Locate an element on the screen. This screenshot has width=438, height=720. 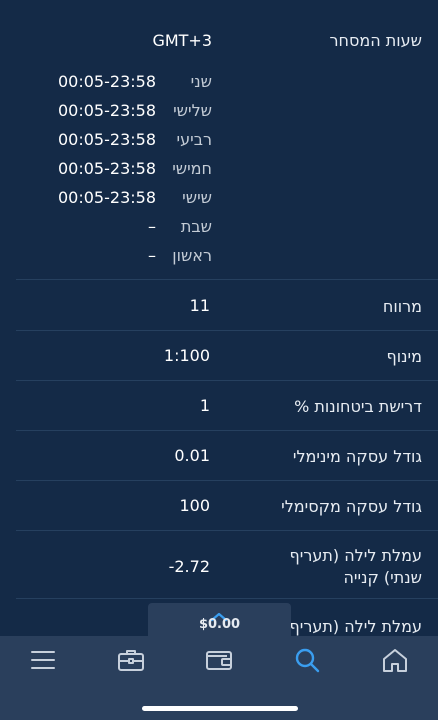
overnight-fee-buy-value: -2.72 is located at coordinates (189, 566).